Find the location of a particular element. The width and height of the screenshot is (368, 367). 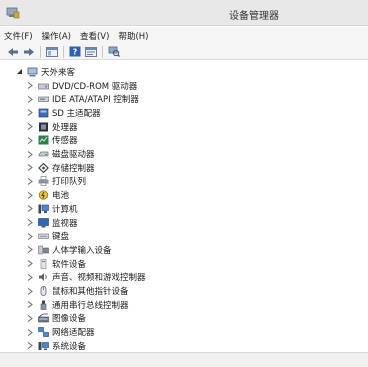

optical-drive-icon is located at coordinates (43, 86).